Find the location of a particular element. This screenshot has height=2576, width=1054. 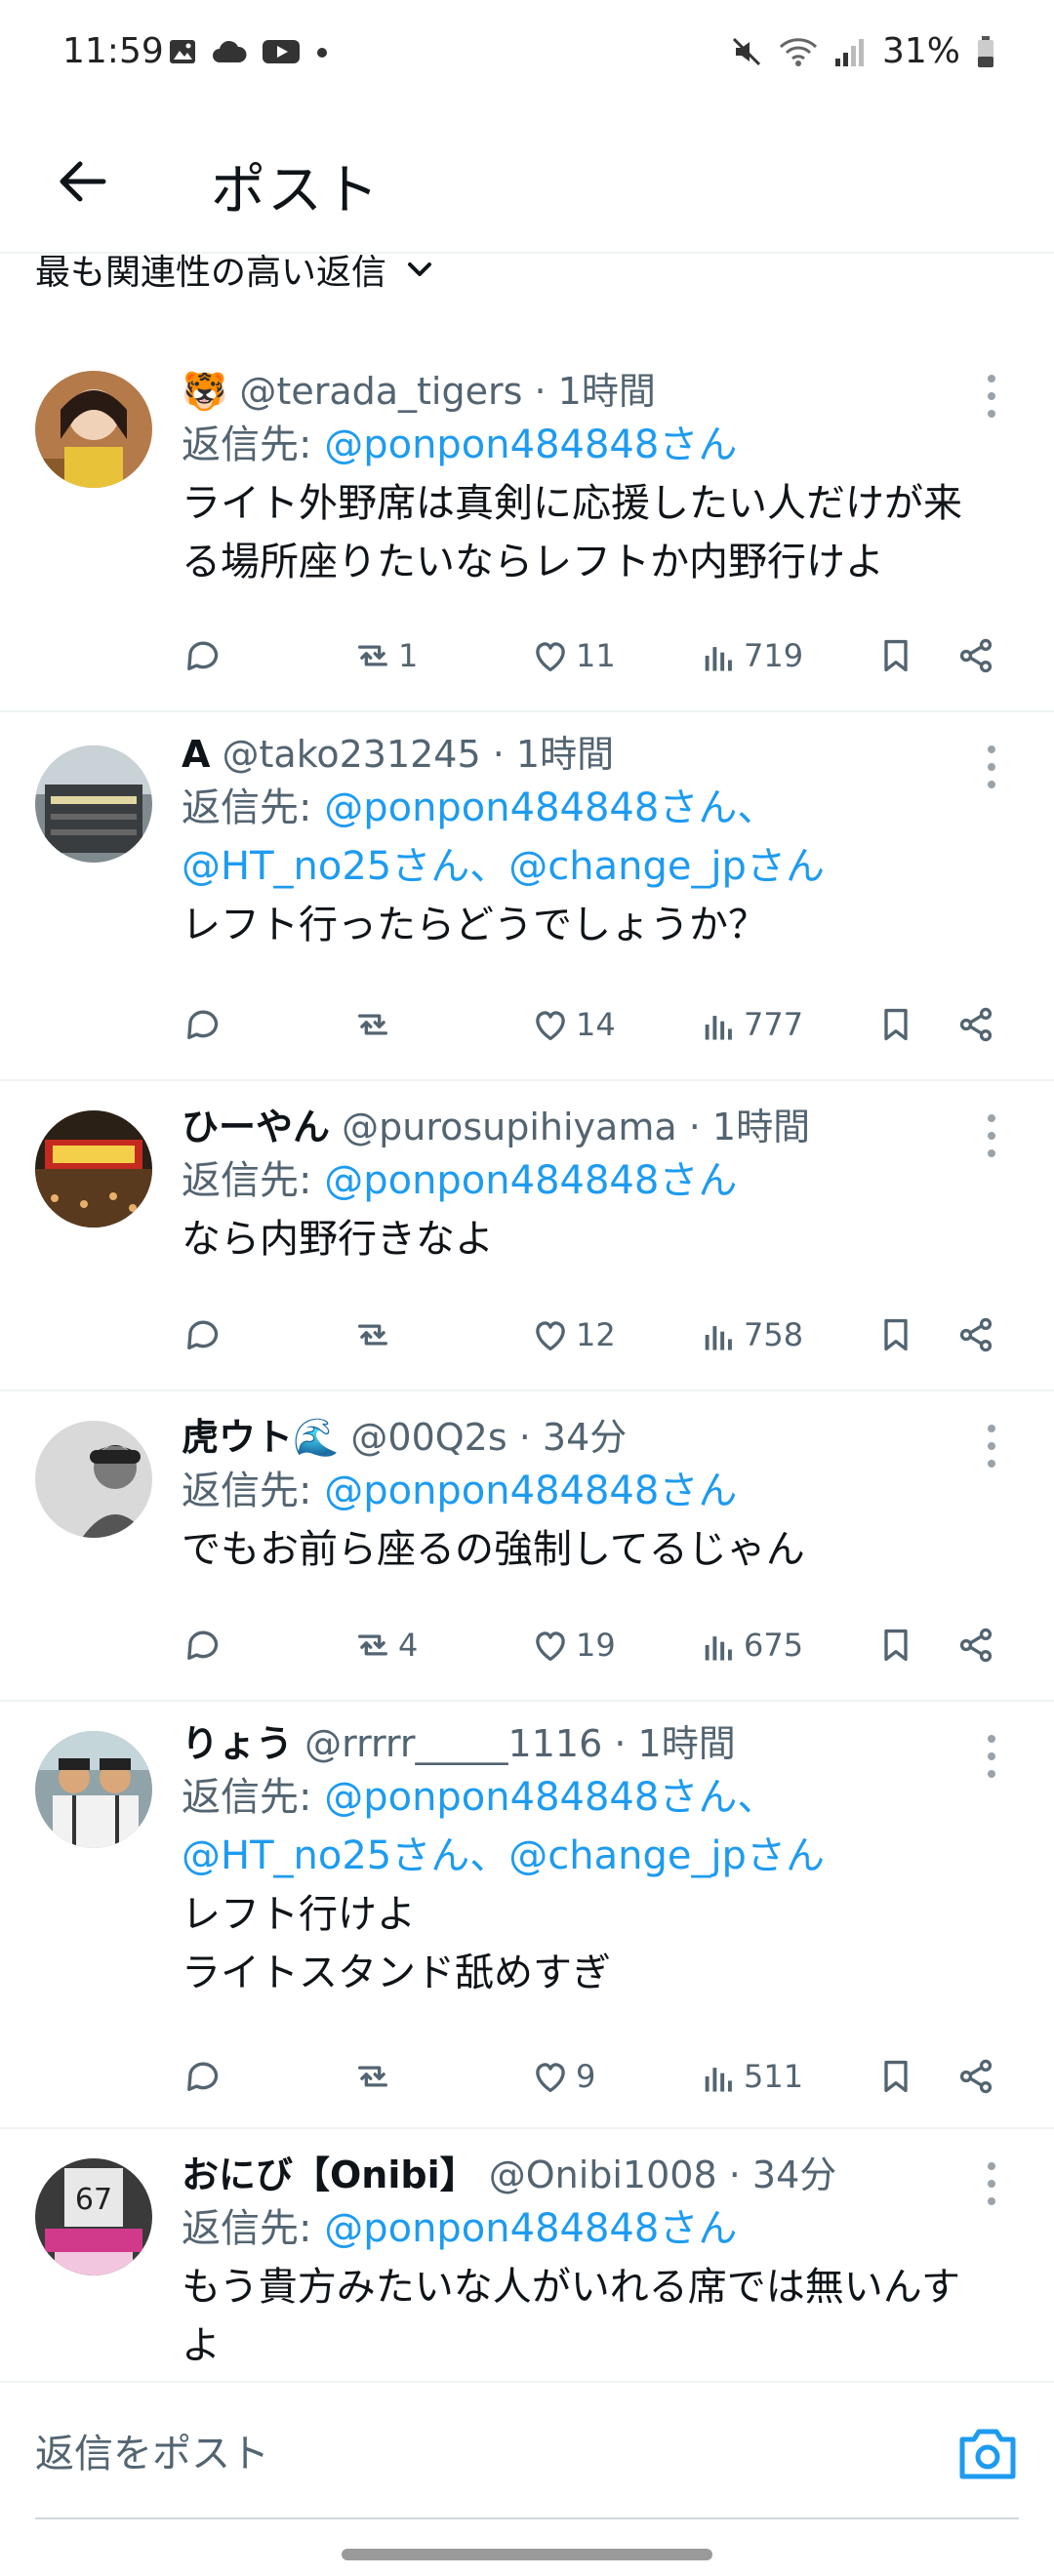

like-button: 12 is located at coordinates (573, 1334).